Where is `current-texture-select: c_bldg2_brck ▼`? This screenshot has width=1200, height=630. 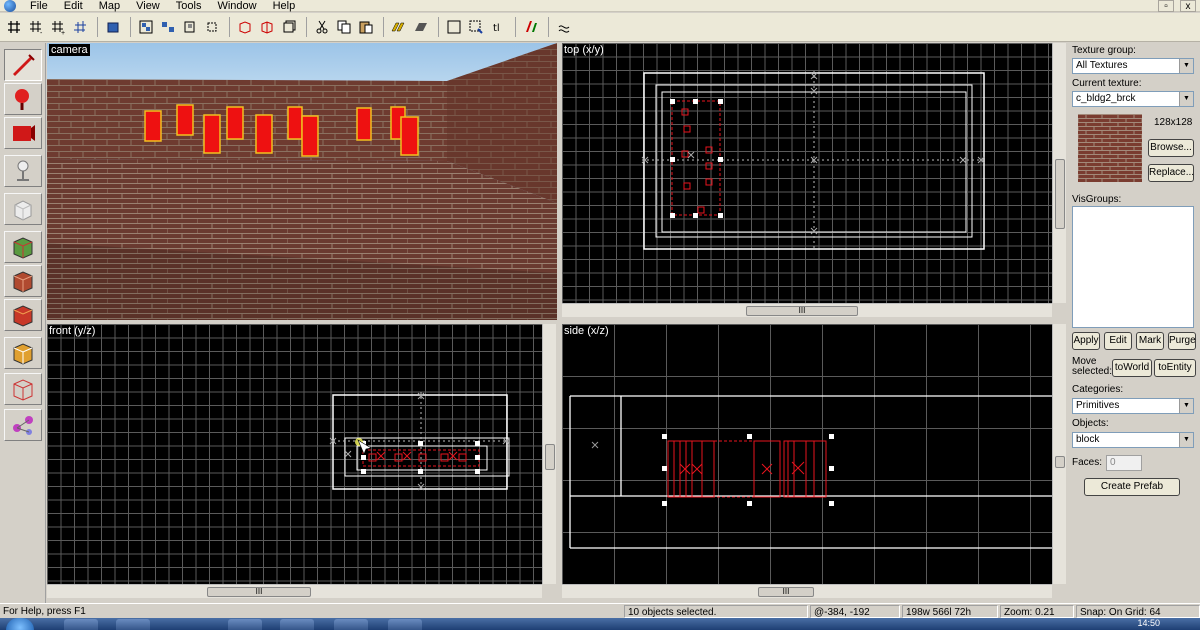
current-texture-select: c_bldg2_brck ▼ is located at coordinates (1133, 99).